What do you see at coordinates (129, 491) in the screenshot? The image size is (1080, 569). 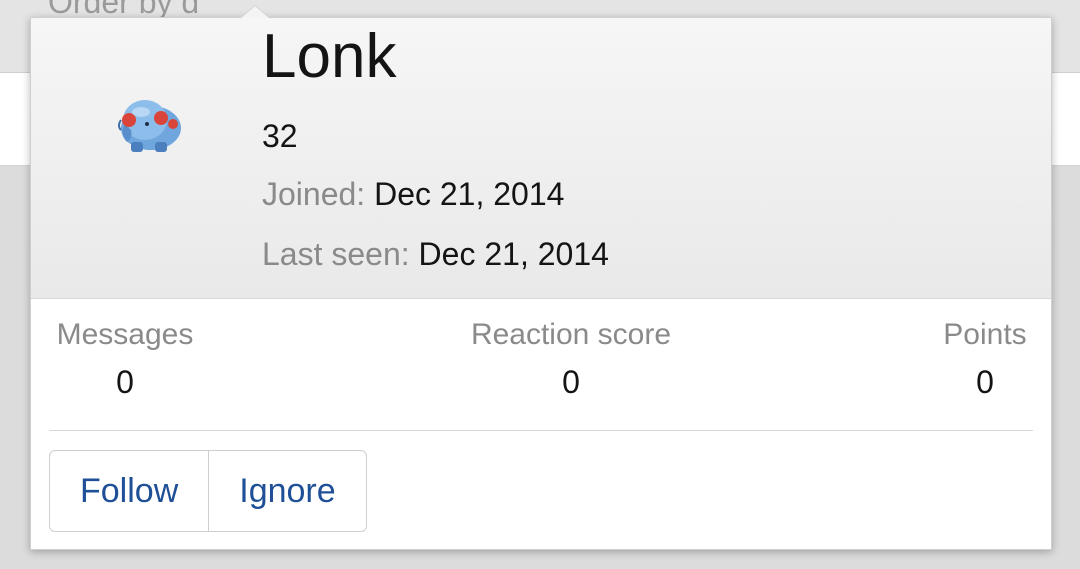 I see `follow-button: Follow` at bounding box center [129, 491].